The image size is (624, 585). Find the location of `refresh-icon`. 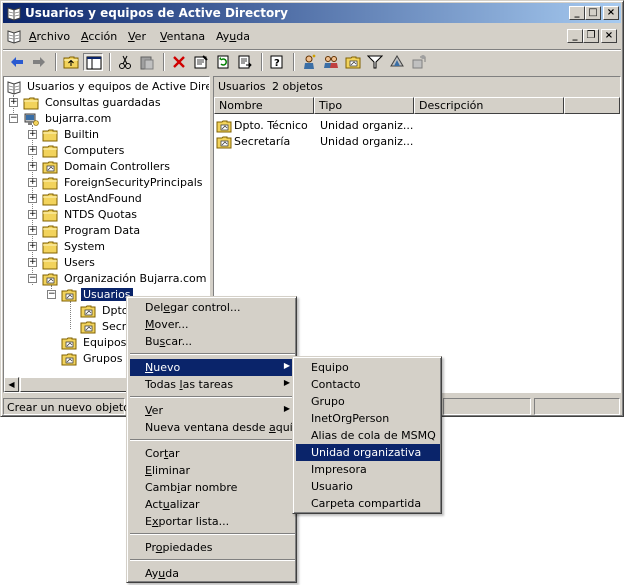

refresh-icon is located at coordinates (223, 62).